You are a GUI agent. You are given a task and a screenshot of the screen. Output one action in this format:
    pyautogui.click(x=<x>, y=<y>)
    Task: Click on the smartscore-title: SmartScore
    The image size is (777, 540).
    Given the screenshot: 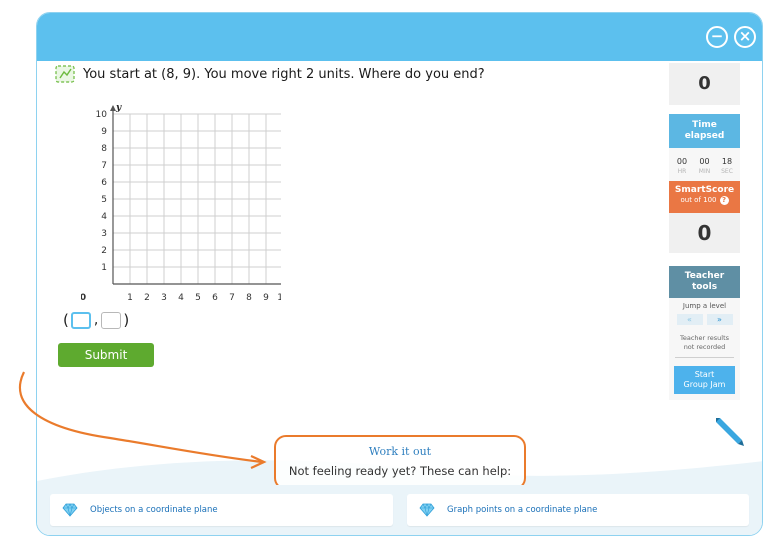 What is the action you would take?
    pyautogui.click(x=704, y=190)
    